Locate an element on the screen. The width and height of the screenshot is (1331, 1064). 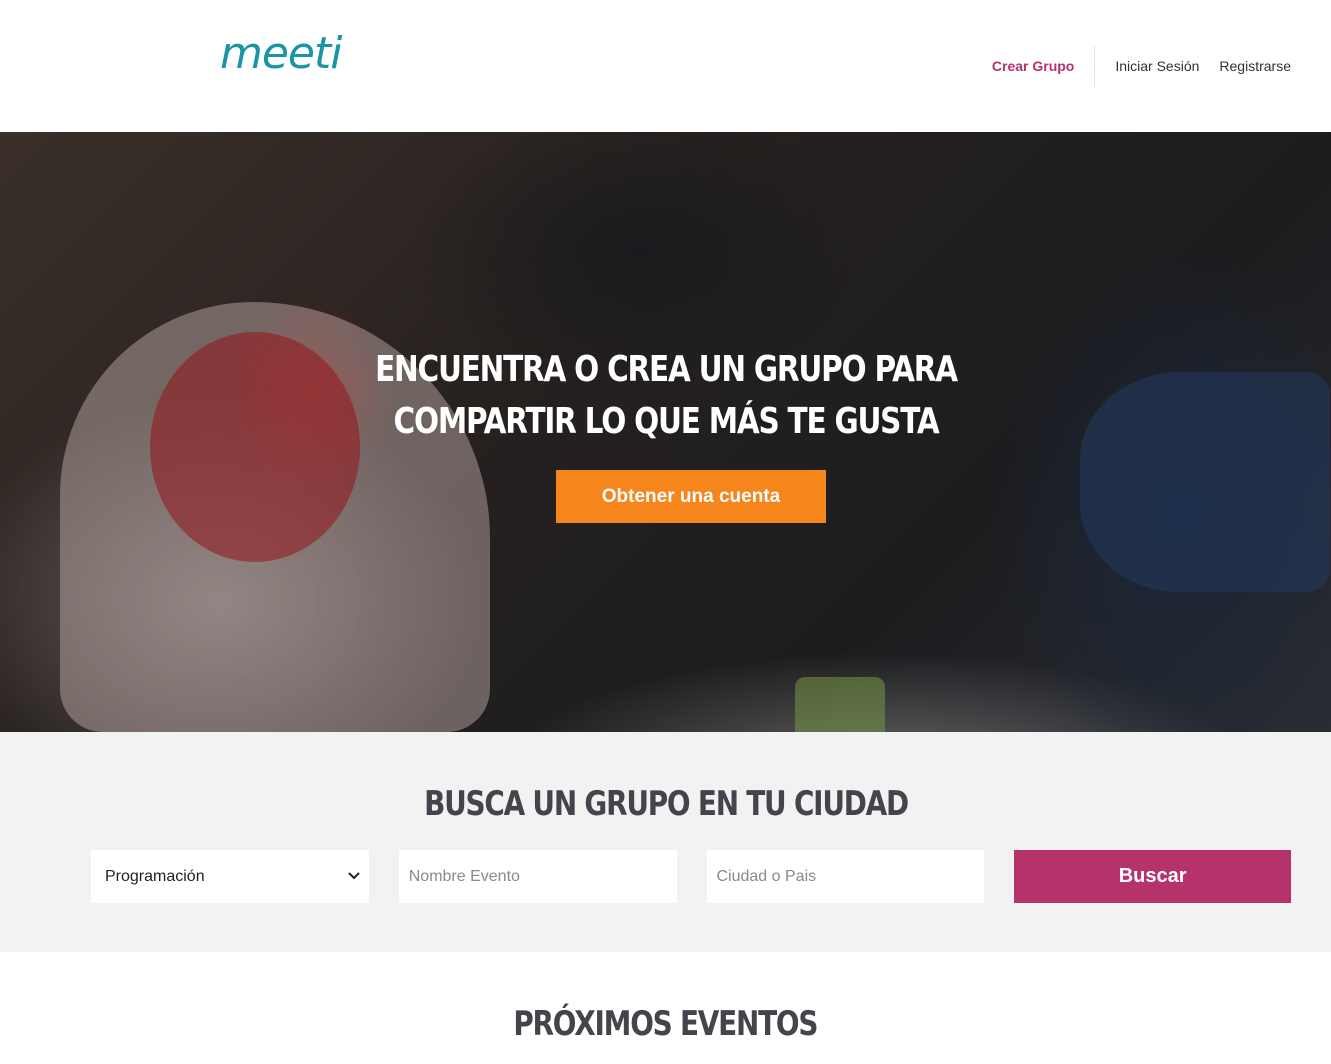
category-select: Programación is located at coordinates (230, 876).